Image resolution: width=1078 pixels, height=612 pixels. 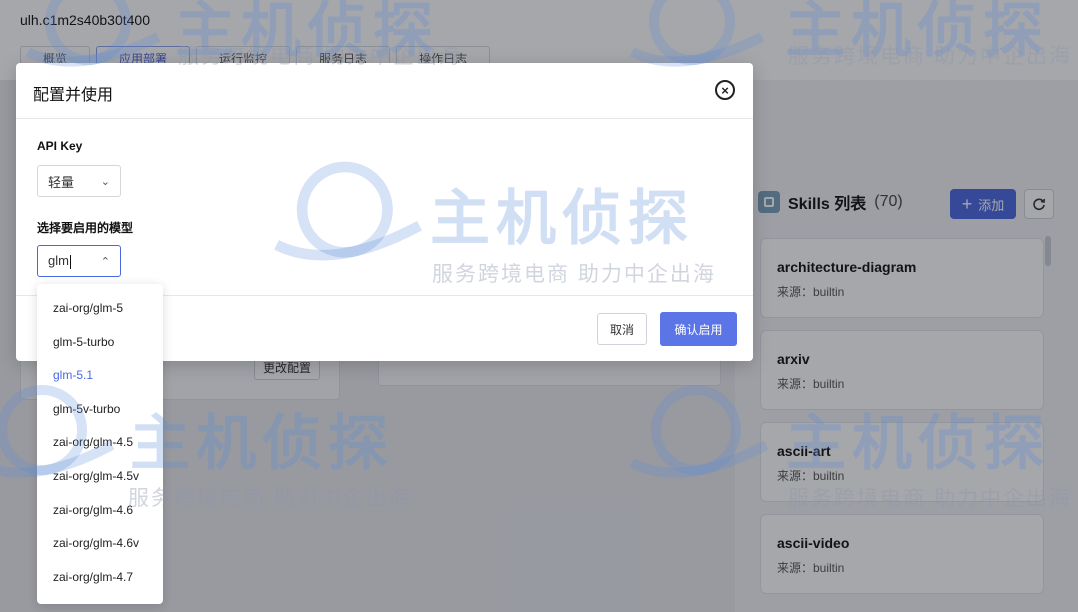 I want to click on dropdown-option-zai-org-glm-4-6v: zai-org/glm-4.6v, so click(x=100, y=544).